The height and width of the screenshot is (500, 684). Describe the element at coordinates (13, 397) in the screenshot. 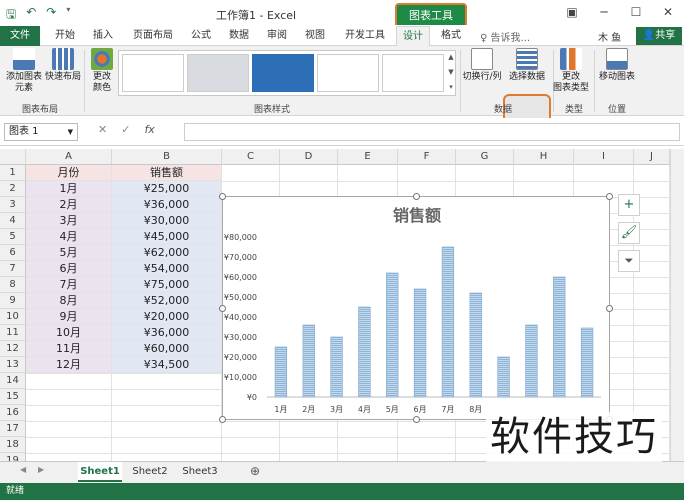

I see `row-header-15: 15` at that location.